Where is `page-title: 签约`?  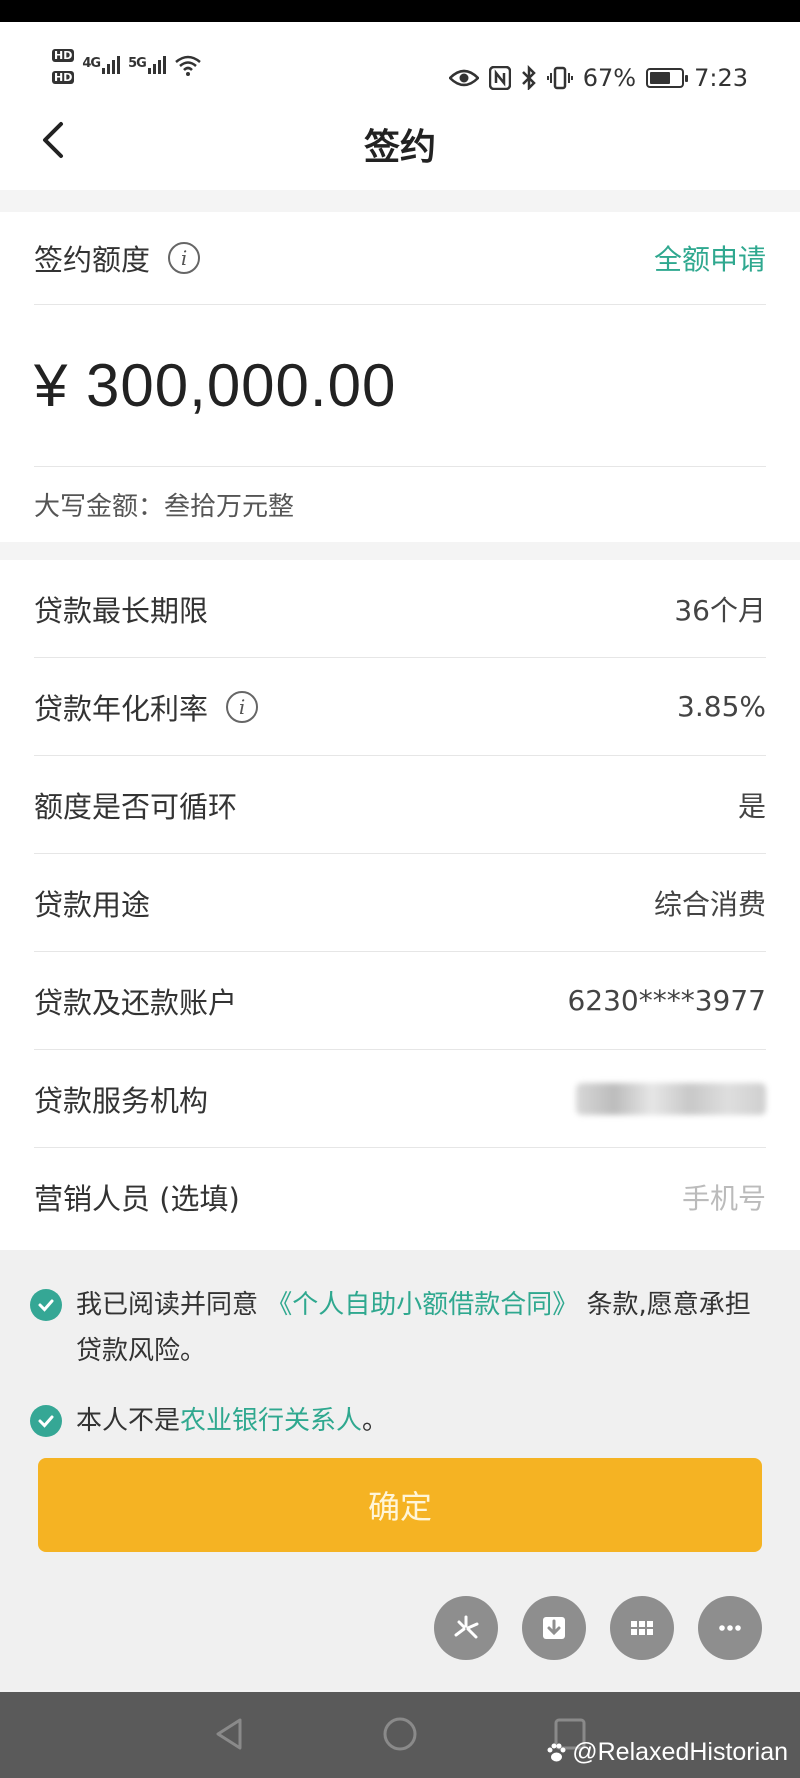 page-title: 签约 is located at coordinates (399, 147).